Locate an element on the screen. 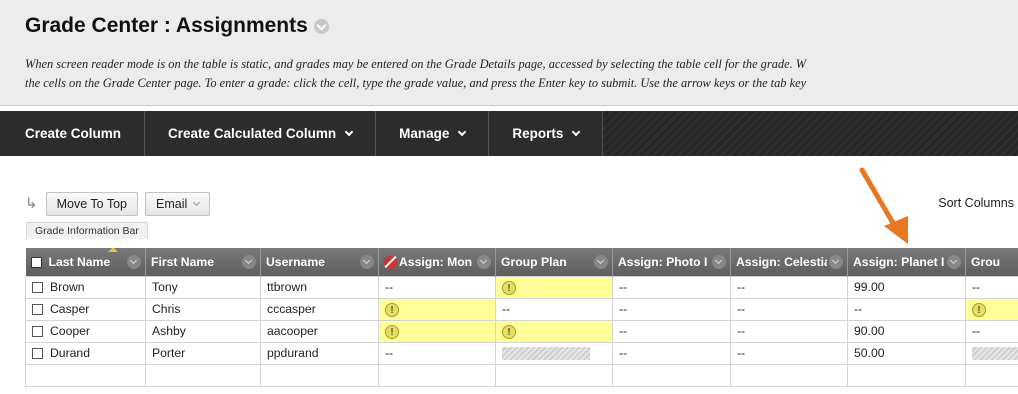  cell-first-name: Tony is located at coordinates (203, 287).